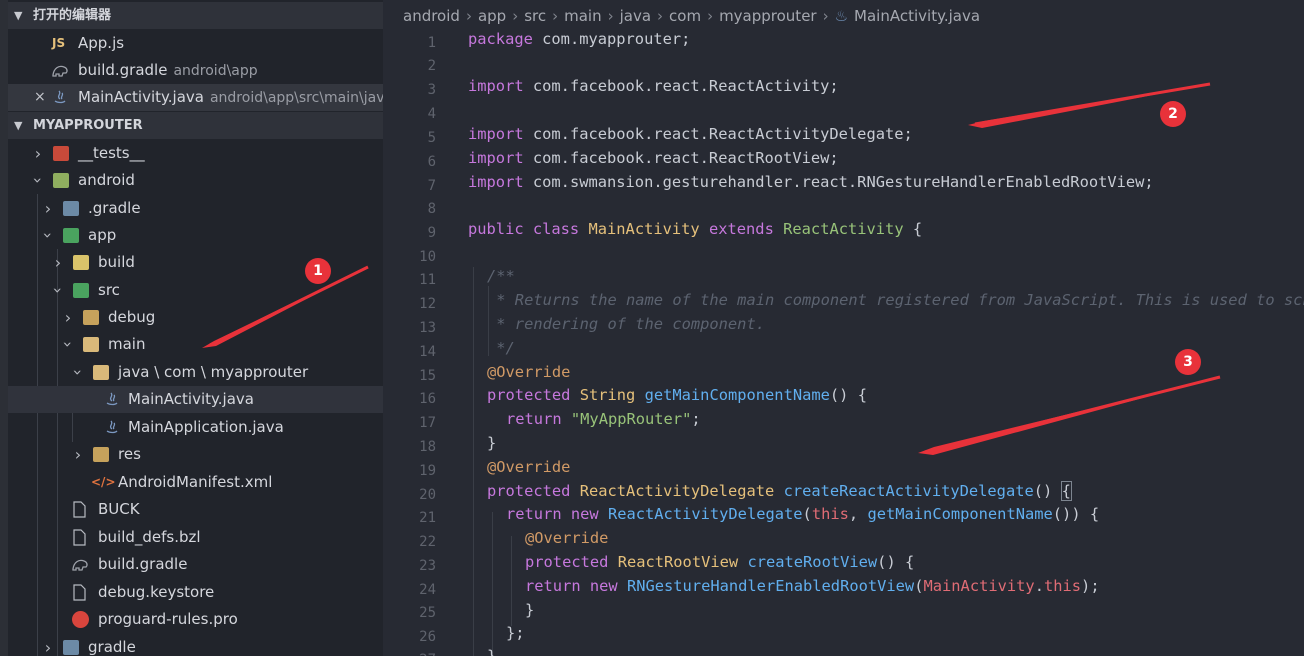 Image resolution: width=1304 pixels, height=656 pixels. Describe the element at coordinates (103, 482) in the screenshot. I see `xml-file-icon: </>` at that location.